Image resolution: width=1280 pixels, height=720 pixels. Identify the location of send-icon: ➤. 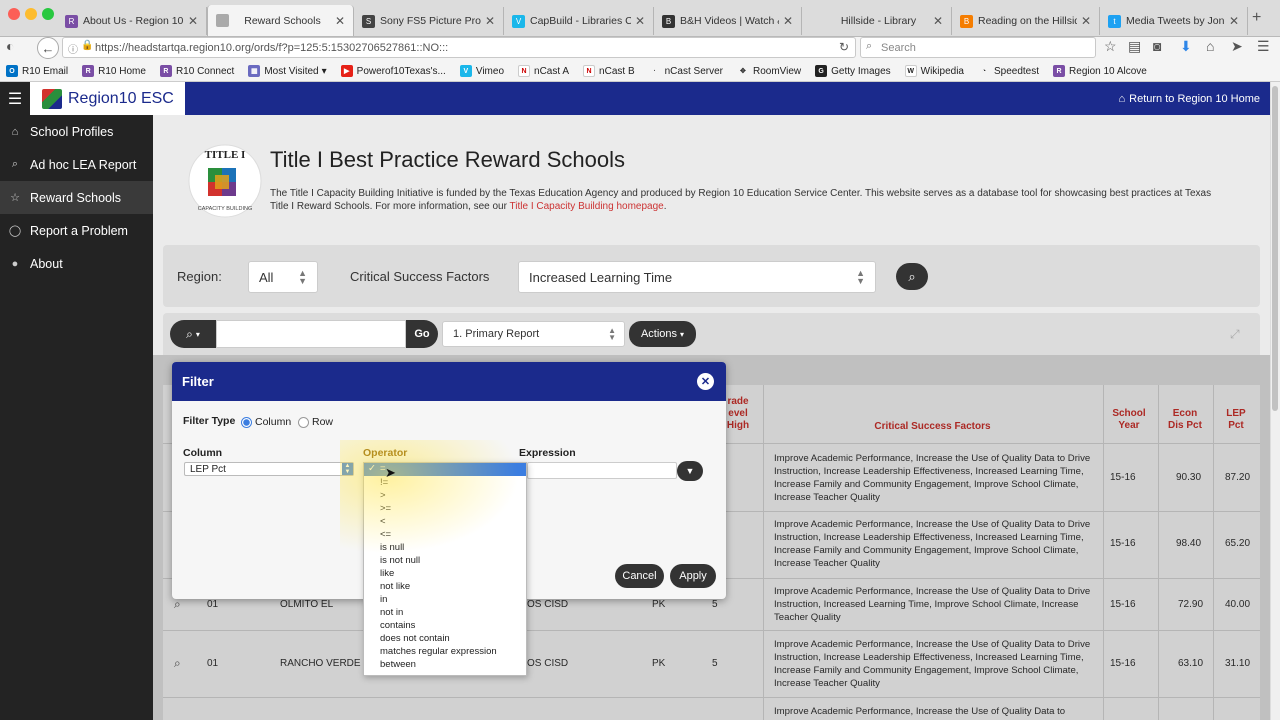
(1237, 46).